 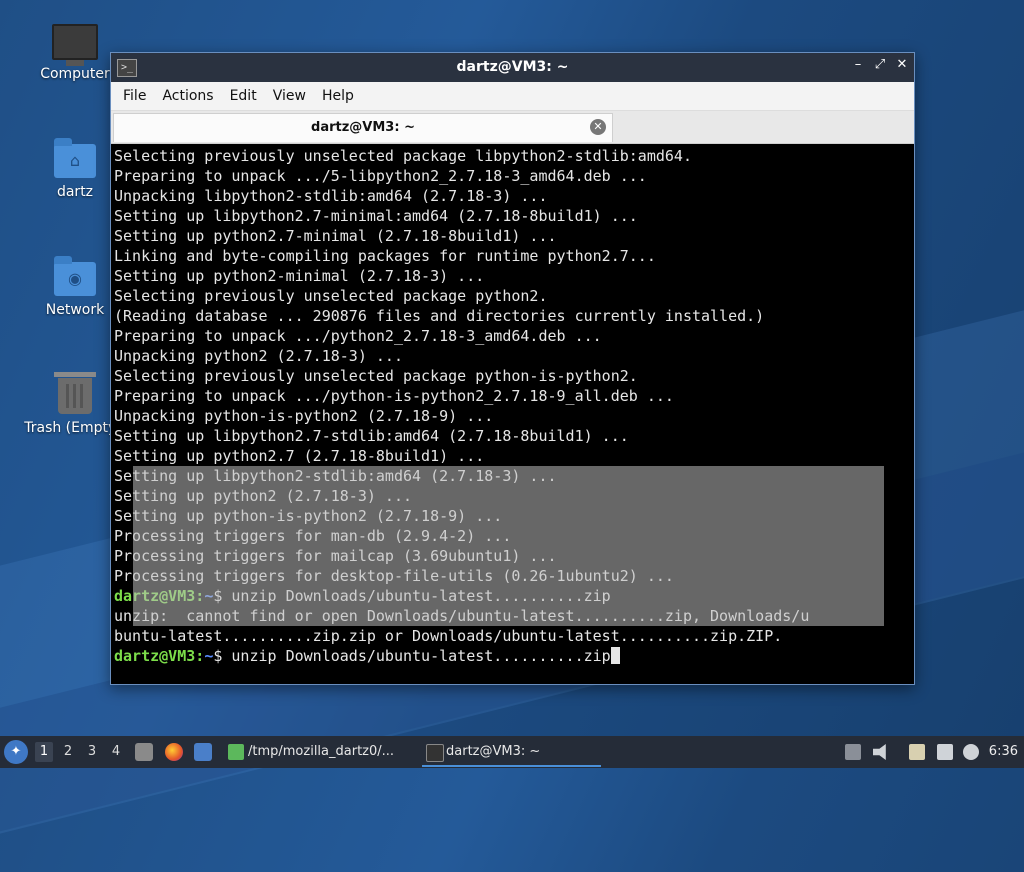 What do you see at coordinates (134, 96) in the screenshot?
I see `menu-file: File` at bounding box center [134, 96].